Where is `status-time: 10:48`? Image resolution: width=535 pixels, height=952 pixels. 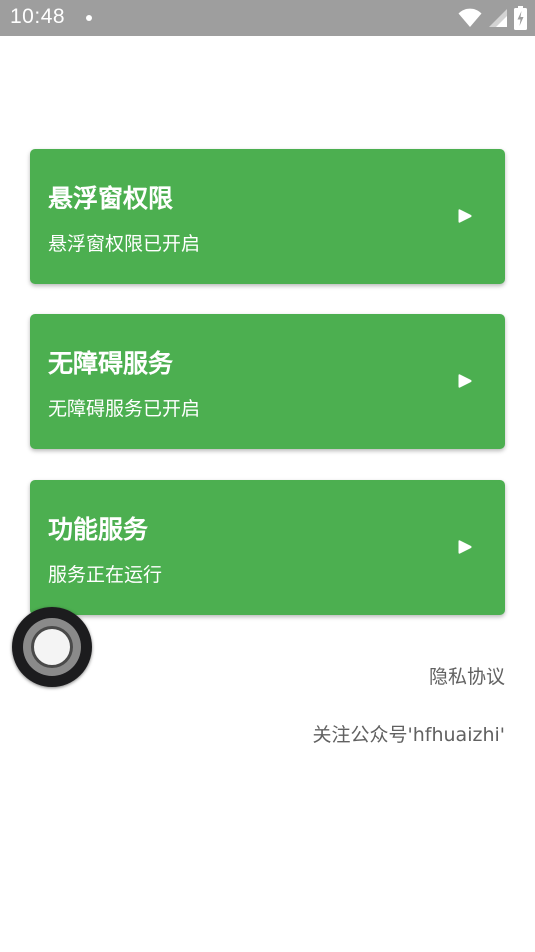
status-time: 10:48 is located at coordinates (38, 16).